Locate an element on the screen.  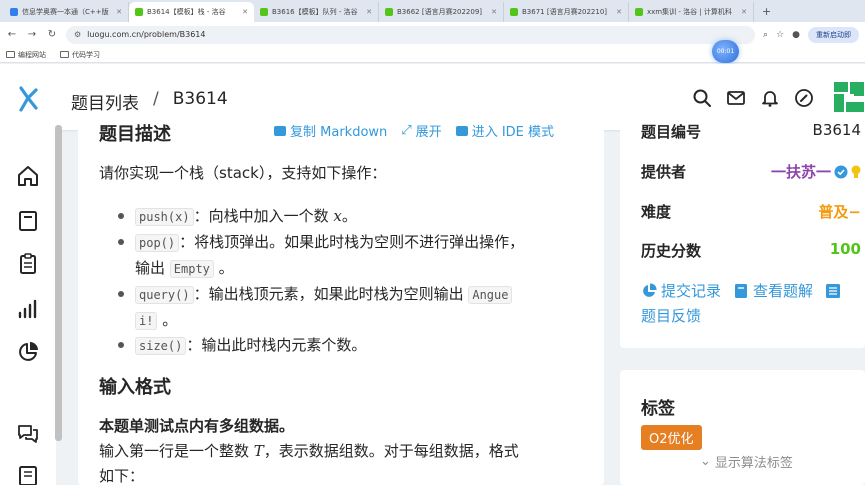
bullet-dot is located at coordinates (121, 216).